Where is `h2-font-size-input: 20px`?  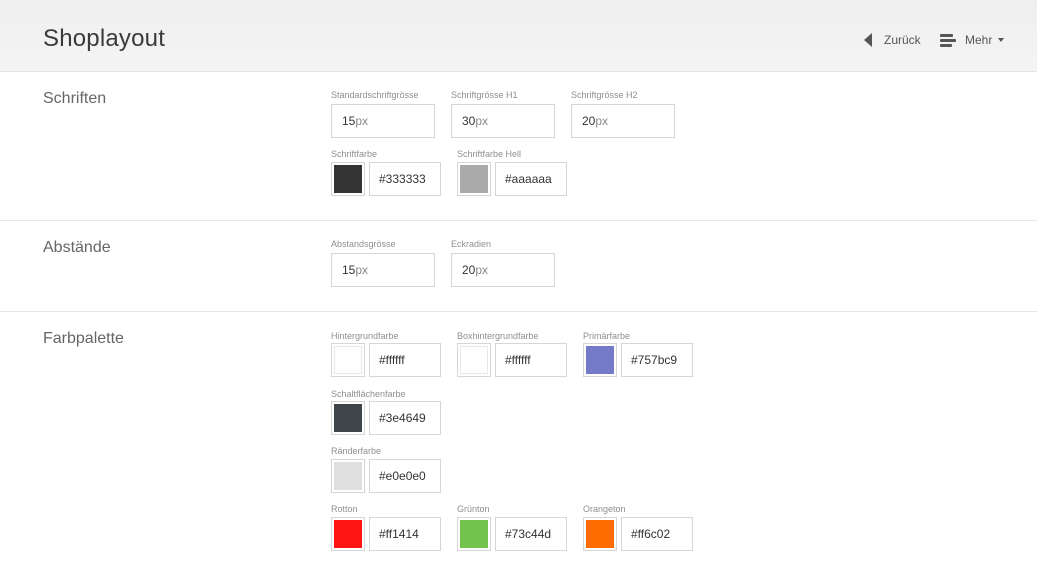 h2-font-size-input: 20px is located at coordinates (623, 121).